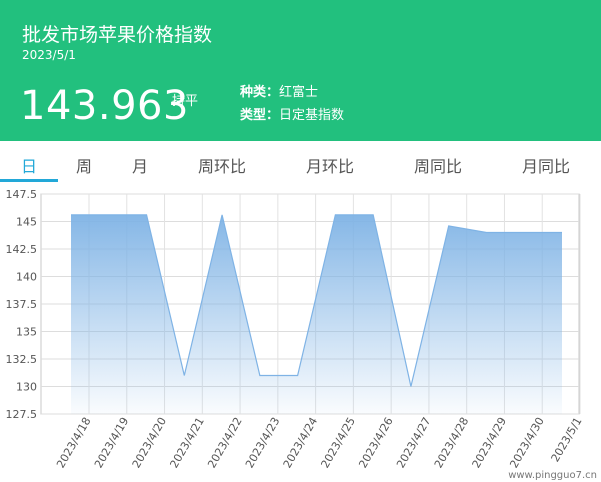 The width and height of the screenshot is (601, 482). Describe the element at coordinates (312, 115) in the screenshot. I see `type-value: 日定基指数` at that location.